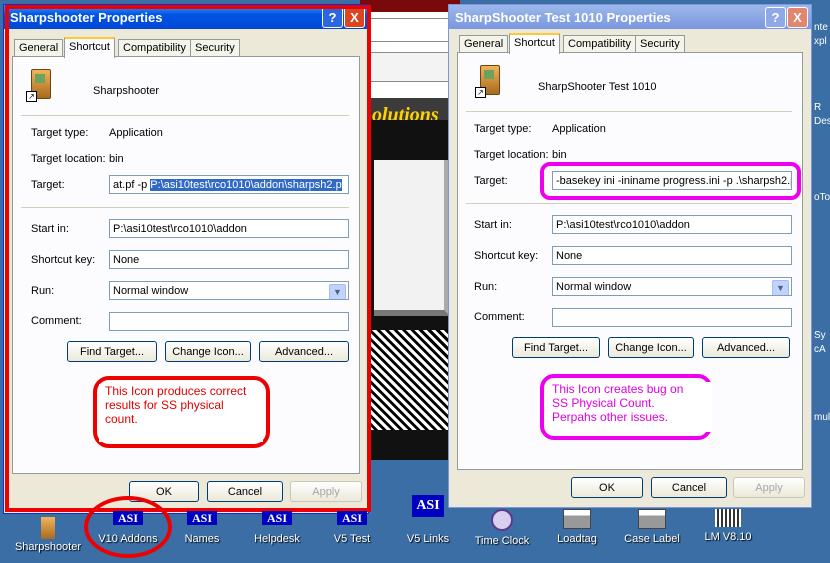 This screenshot has height=563, width=830. I want to click on desktop-icon-label: Loadtag, so click(577, 539).